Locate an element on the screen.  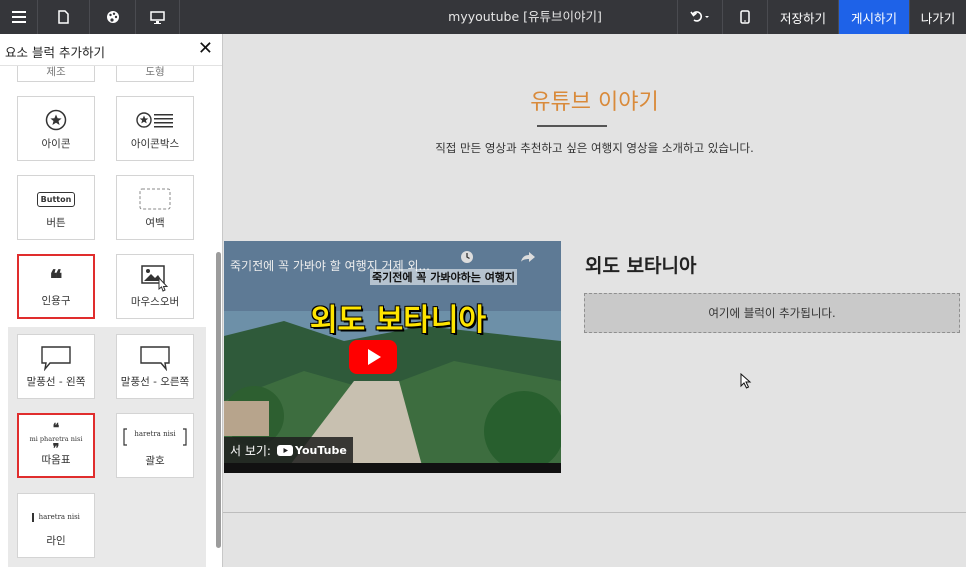
close-icon: ✕ is located at coordinates (205, 49).